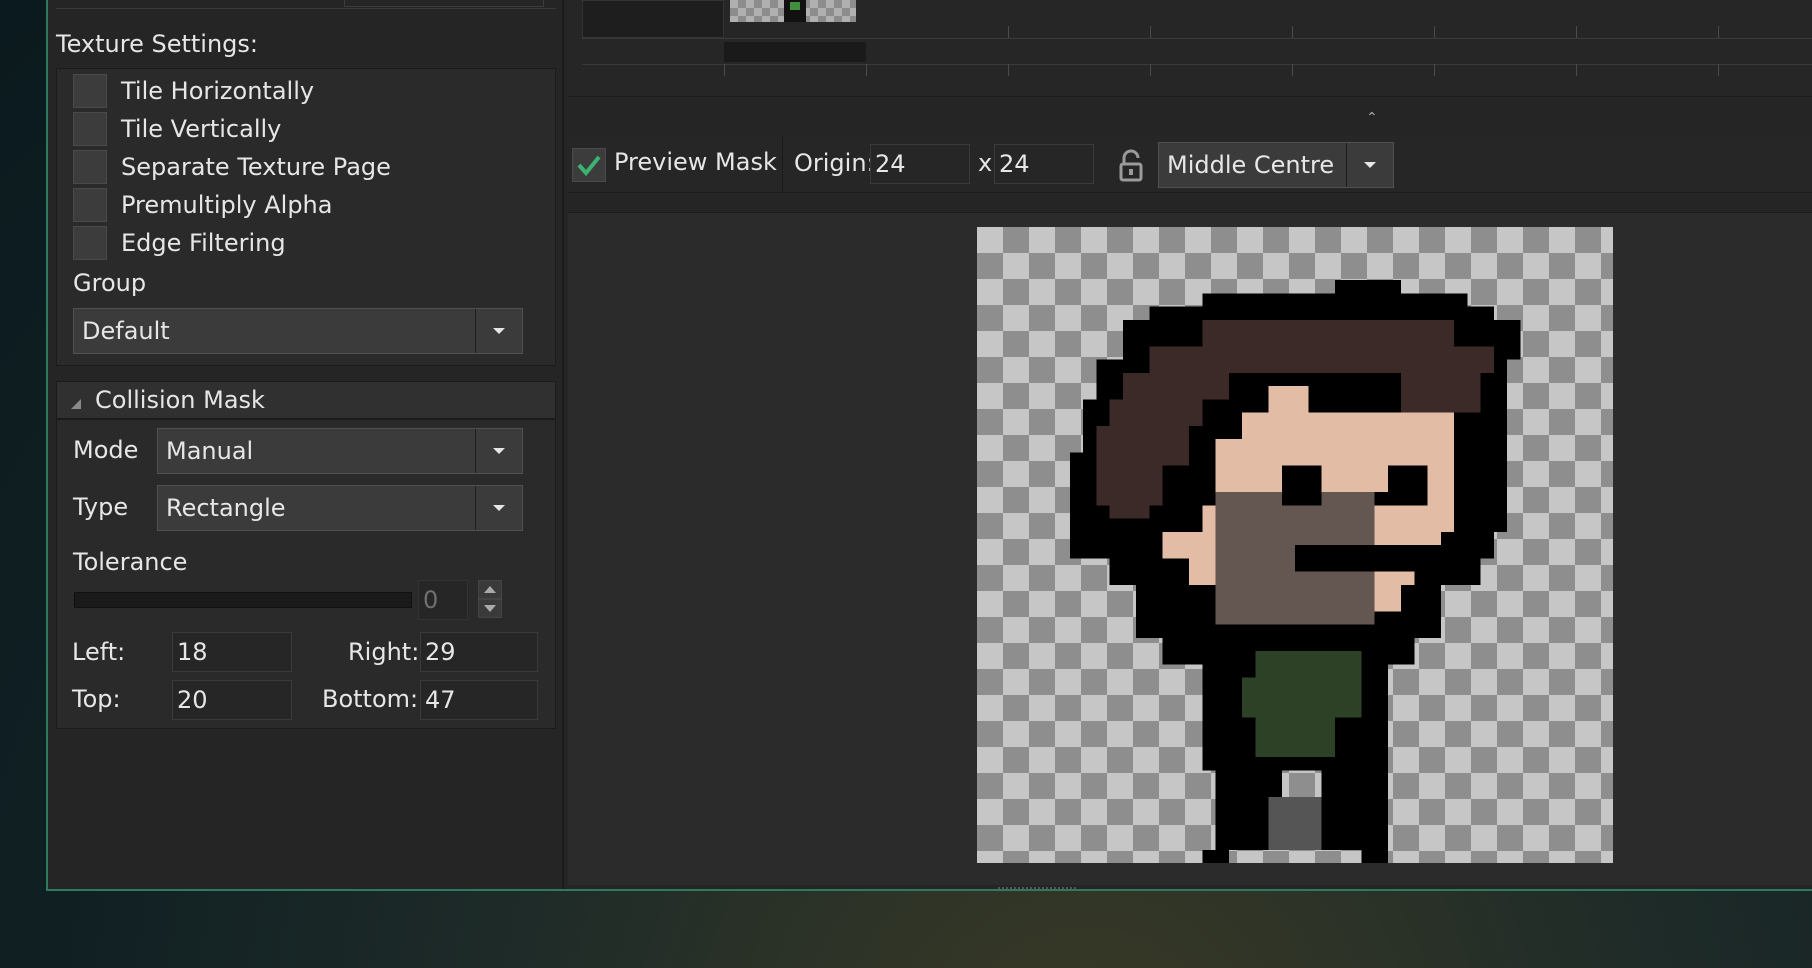  I want to click on separate-texture-page-row: Separate Texture Page, so click(232, 167).